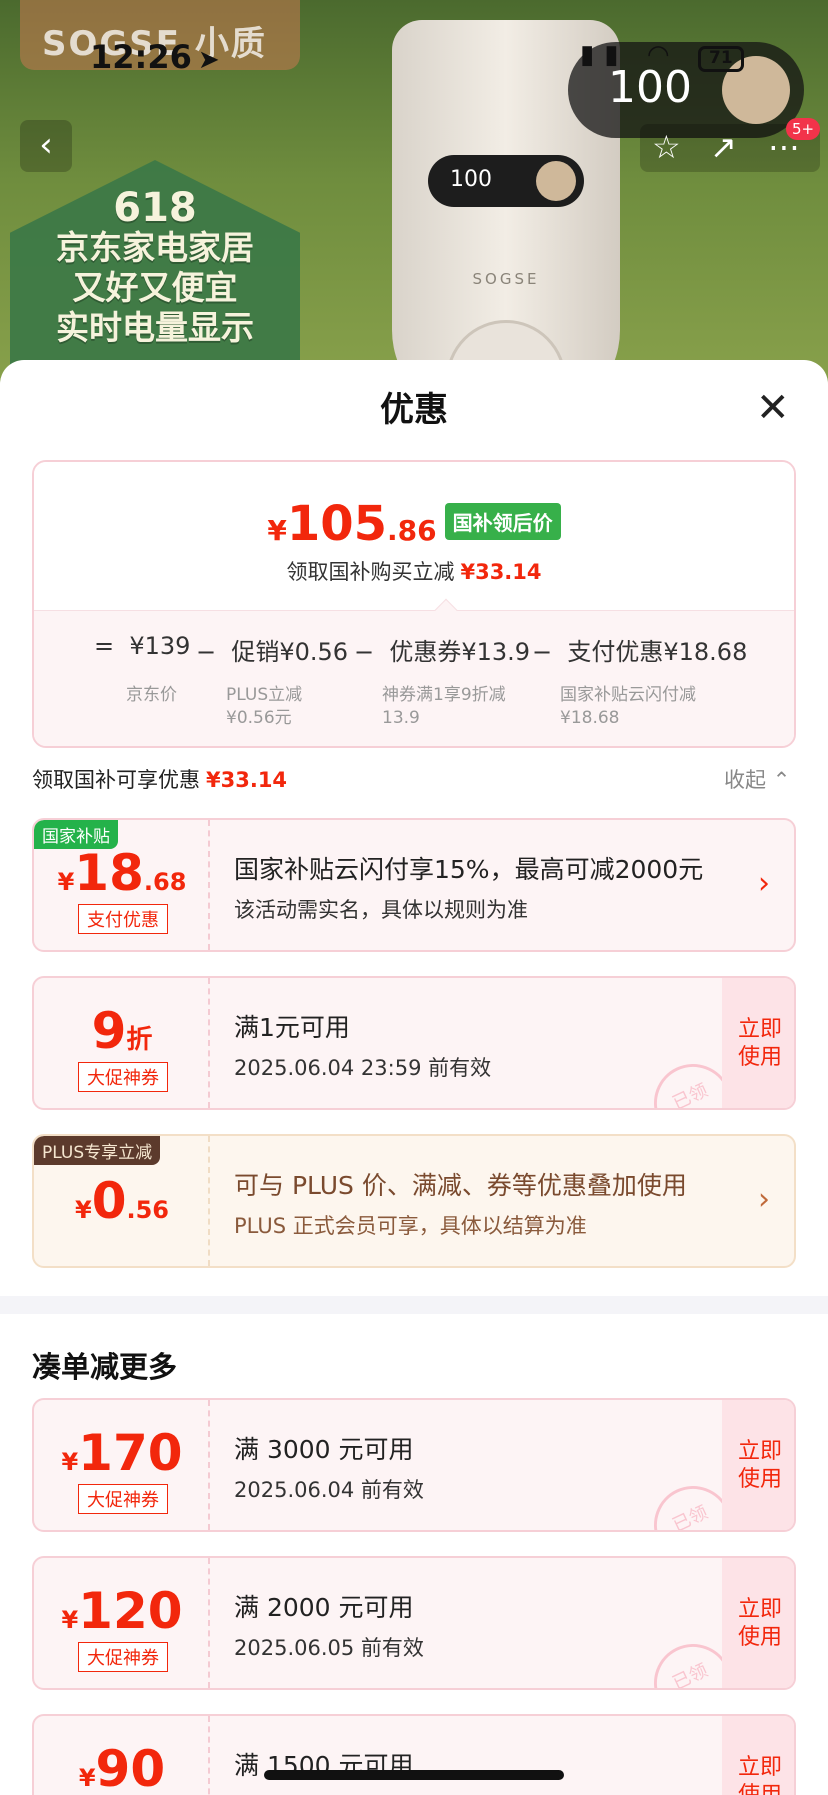 The image size is (828, 1795). What do you see at coordinates (460, 1185) in the screenshot?
I see `coupon-title: 可与 PLUS 价、满减、券等优惠叠加使用` at bounding box center [460, 1185].